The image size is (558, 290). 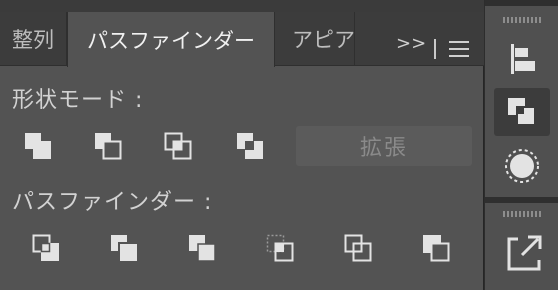 I want to click on panel-menu-icon, so click(x=460, y=49).